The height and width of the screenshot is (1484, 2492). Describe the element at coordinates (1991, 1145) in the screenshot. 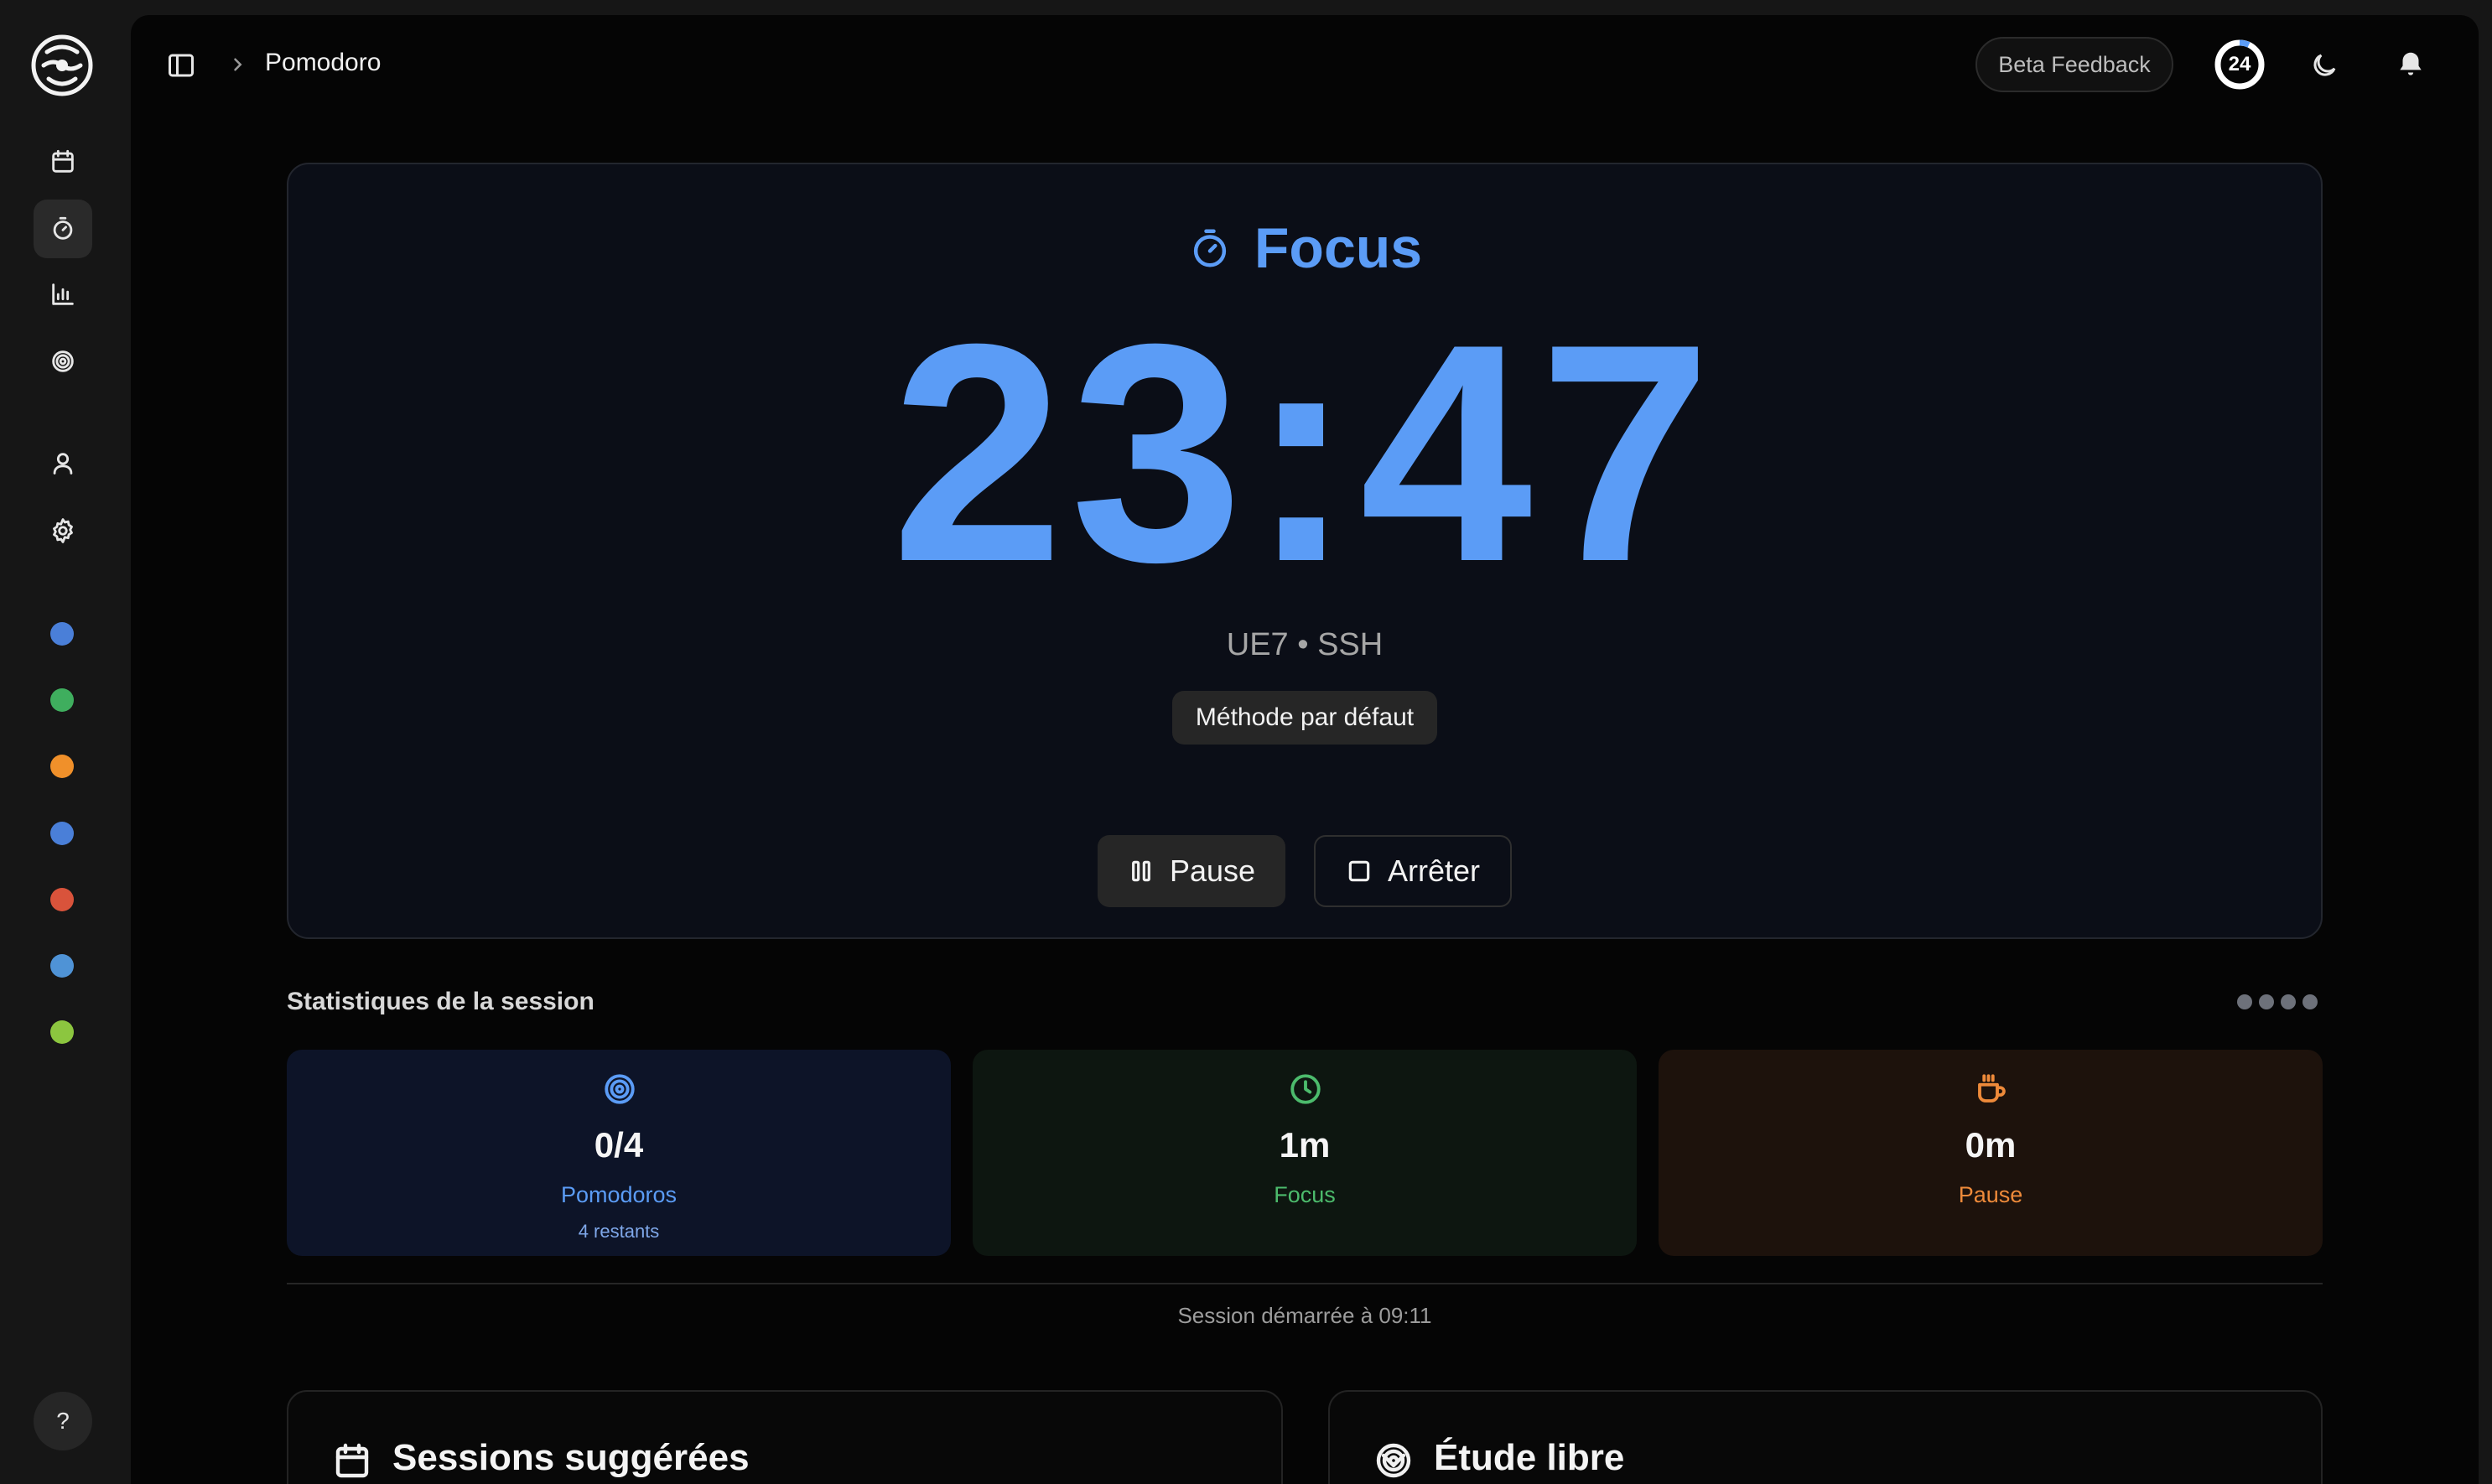

I see `pause-value: 0m` at that location.